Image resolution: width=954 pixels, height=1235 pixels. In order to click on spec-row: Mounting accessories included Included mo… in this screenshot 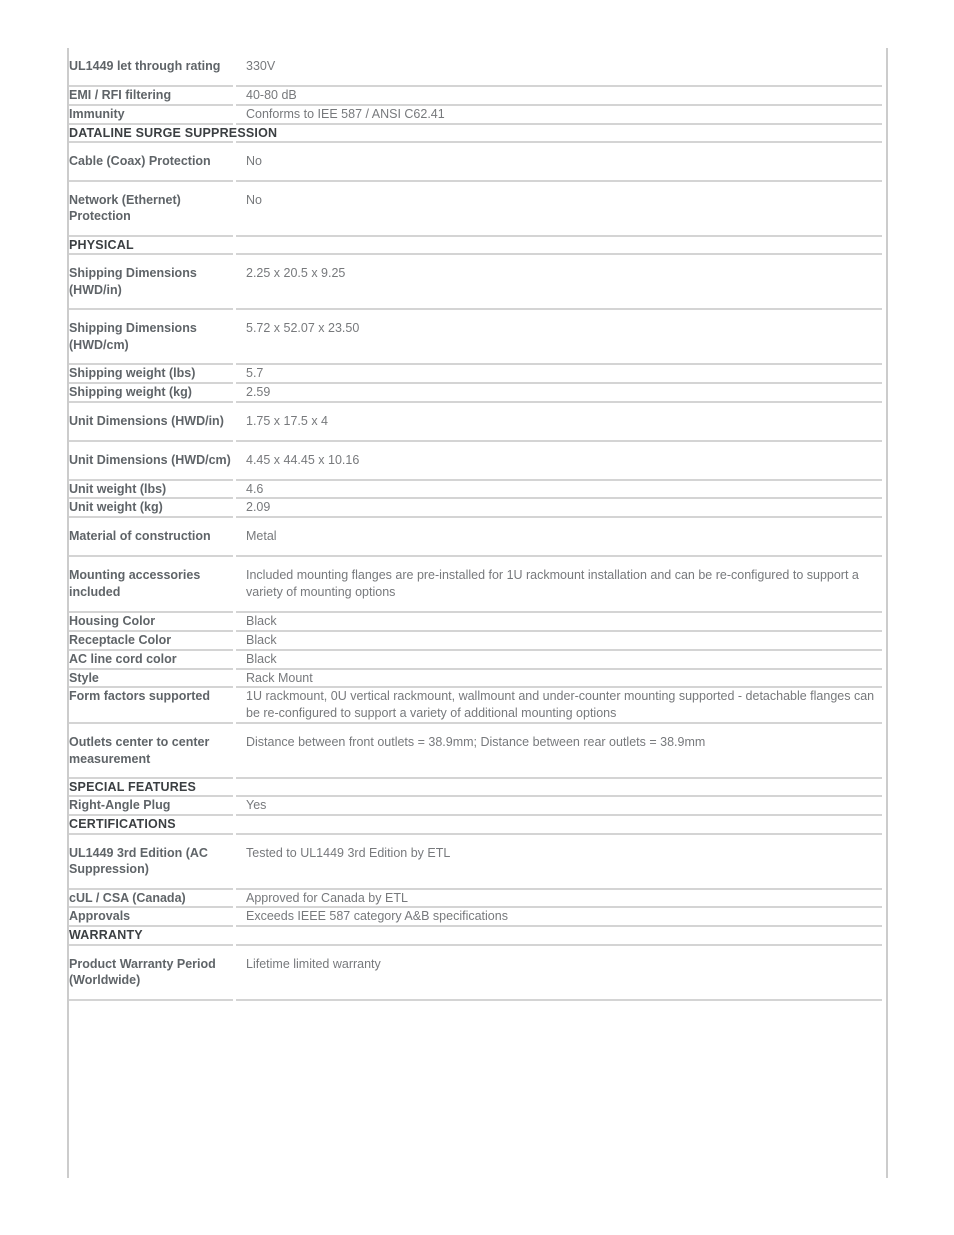, I will do `click(475, 584)`.